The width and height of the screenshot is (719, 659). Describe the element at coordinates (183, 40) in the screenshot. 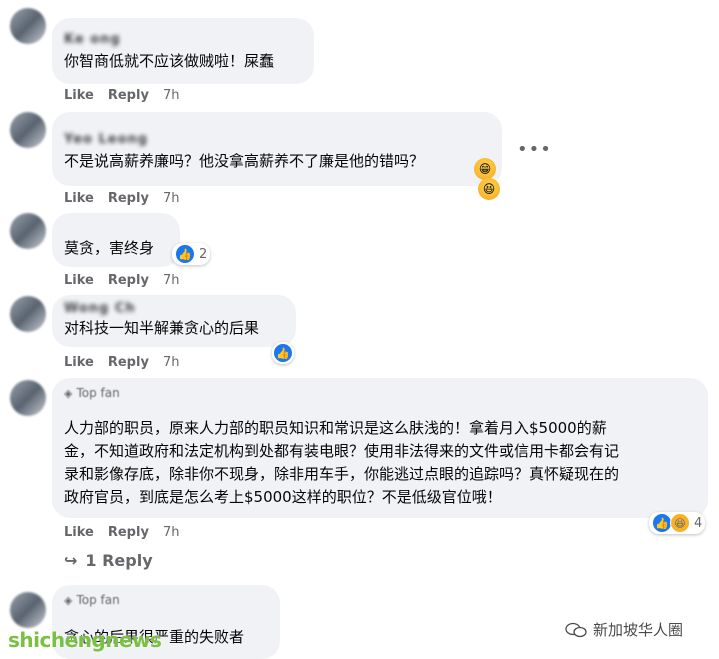

I see `comment-author: Ke ong` at that location.